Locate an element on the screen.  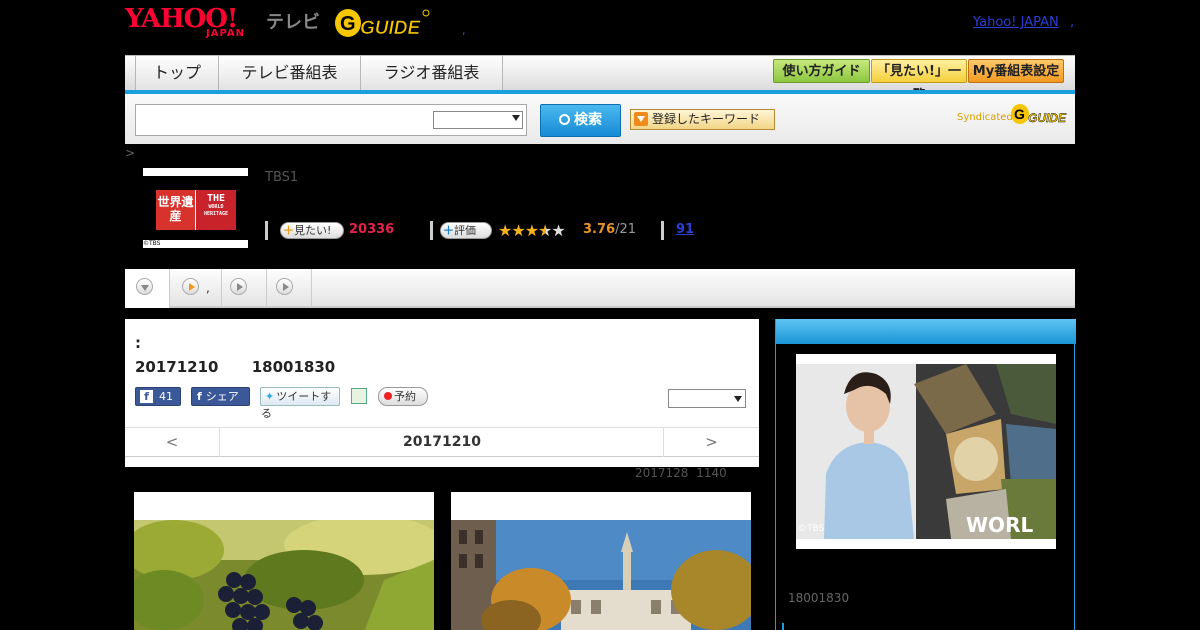
search-button-label: 検索 is located at coordinates (588, 120).